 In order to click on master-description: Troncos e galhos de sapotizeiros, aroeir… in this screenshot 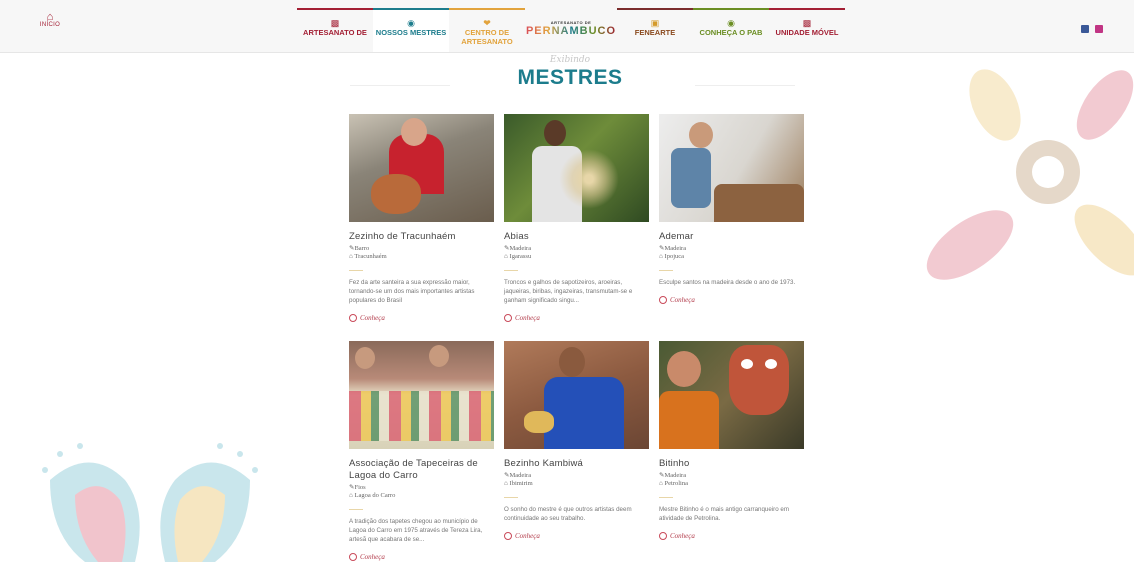, I will do `click(568, 291)`.